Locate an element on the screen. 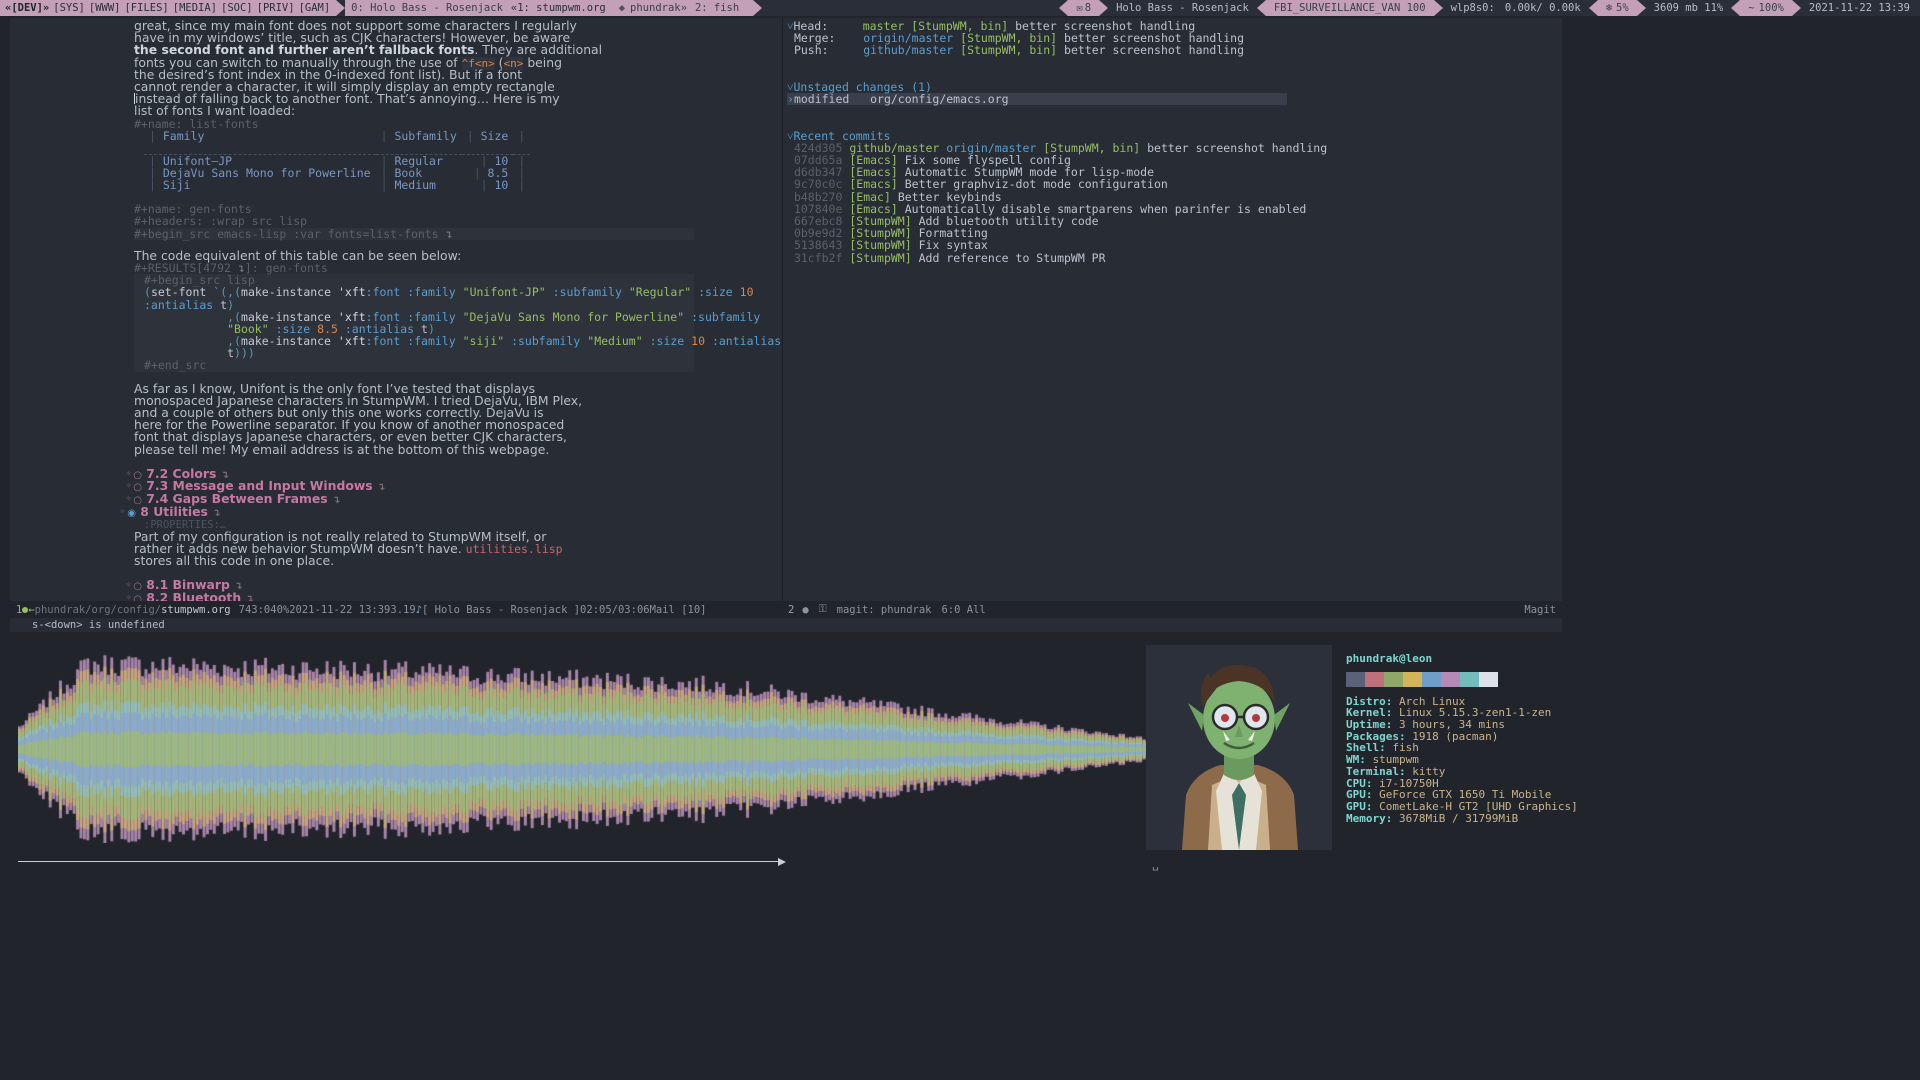 The image size is (1920, 1080). network-speed: 0.00k/ 0.00k is located at coordinates (1542, 8).